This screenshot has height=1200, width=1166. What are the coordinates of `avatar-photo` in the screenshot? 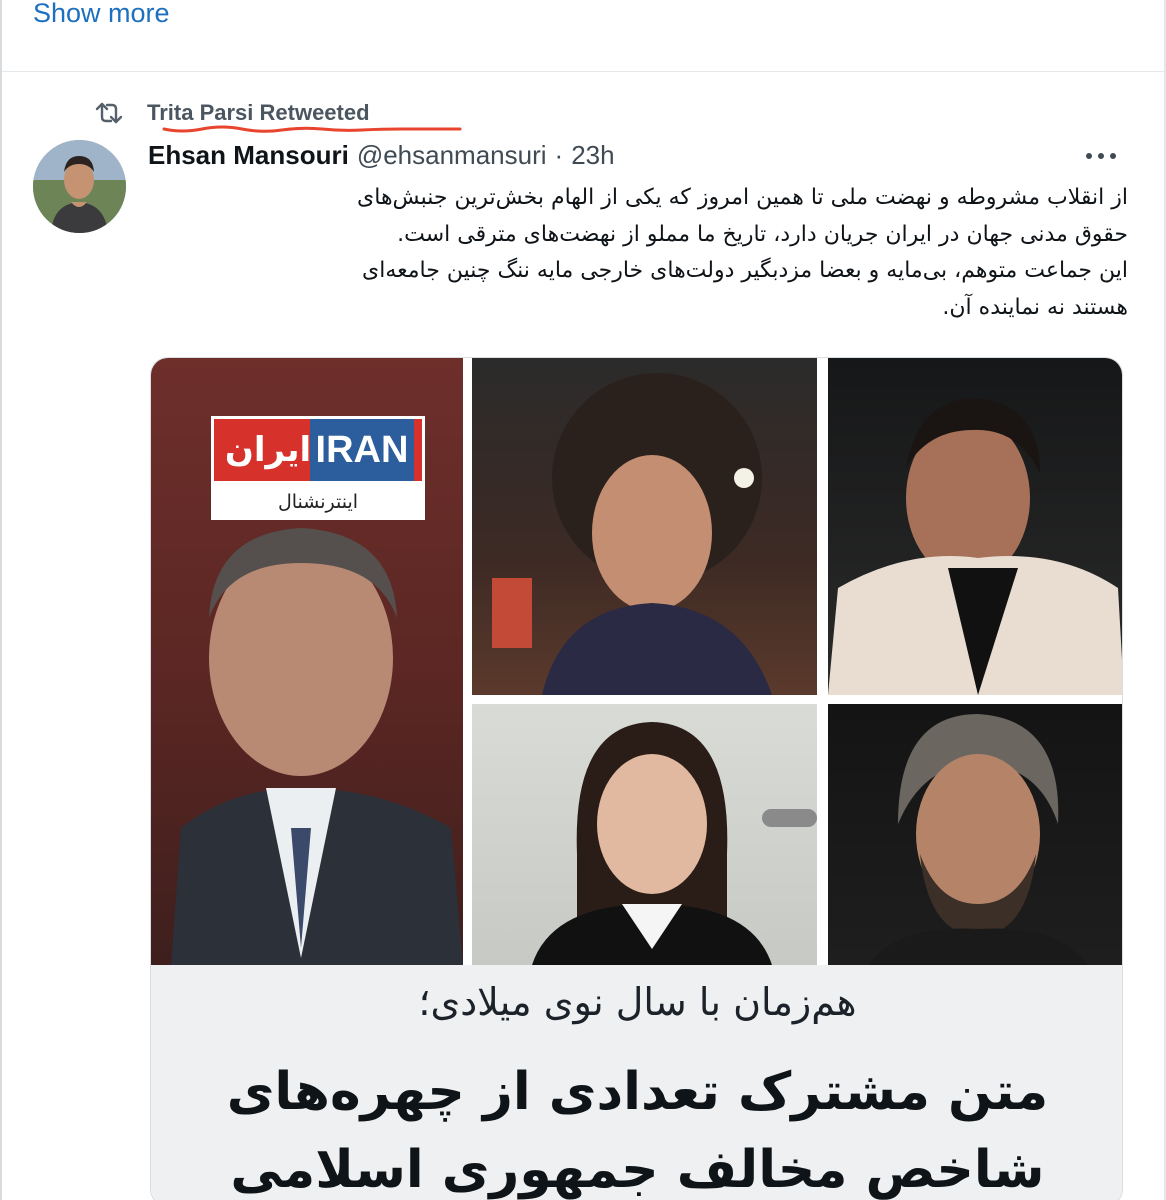 It's located at (79, 186).